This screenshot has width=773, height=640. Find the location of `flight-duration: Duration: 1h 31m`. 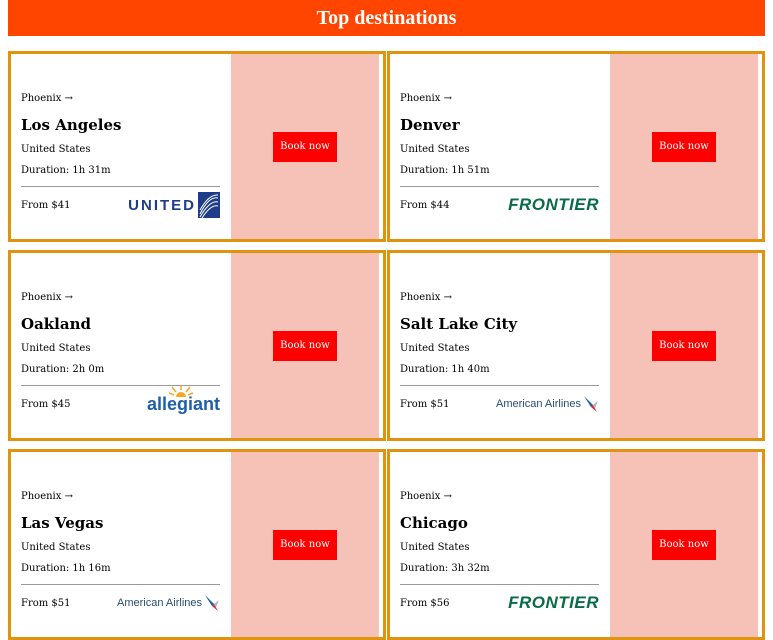

flight-duration: Duration: 1h 31m is located at coordinates (66, 170).